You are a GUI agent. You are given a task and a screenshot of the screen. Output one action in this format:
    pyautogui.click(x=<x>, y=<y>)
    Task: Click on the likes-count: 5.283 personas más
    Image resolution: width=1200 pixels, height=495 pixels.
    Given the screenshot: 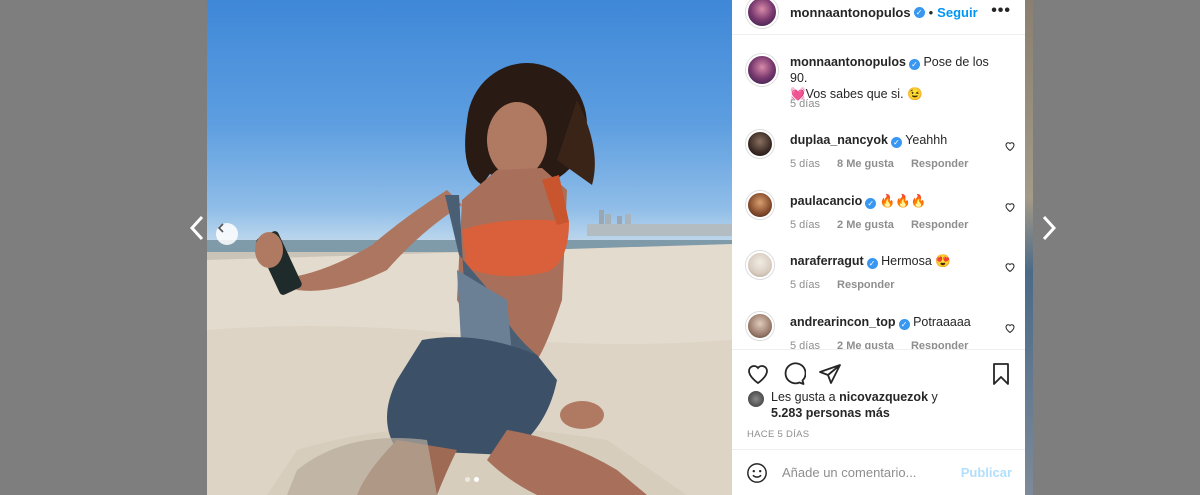 What is the action you would take?
    pyautogui.click(x=830, y=413)
    